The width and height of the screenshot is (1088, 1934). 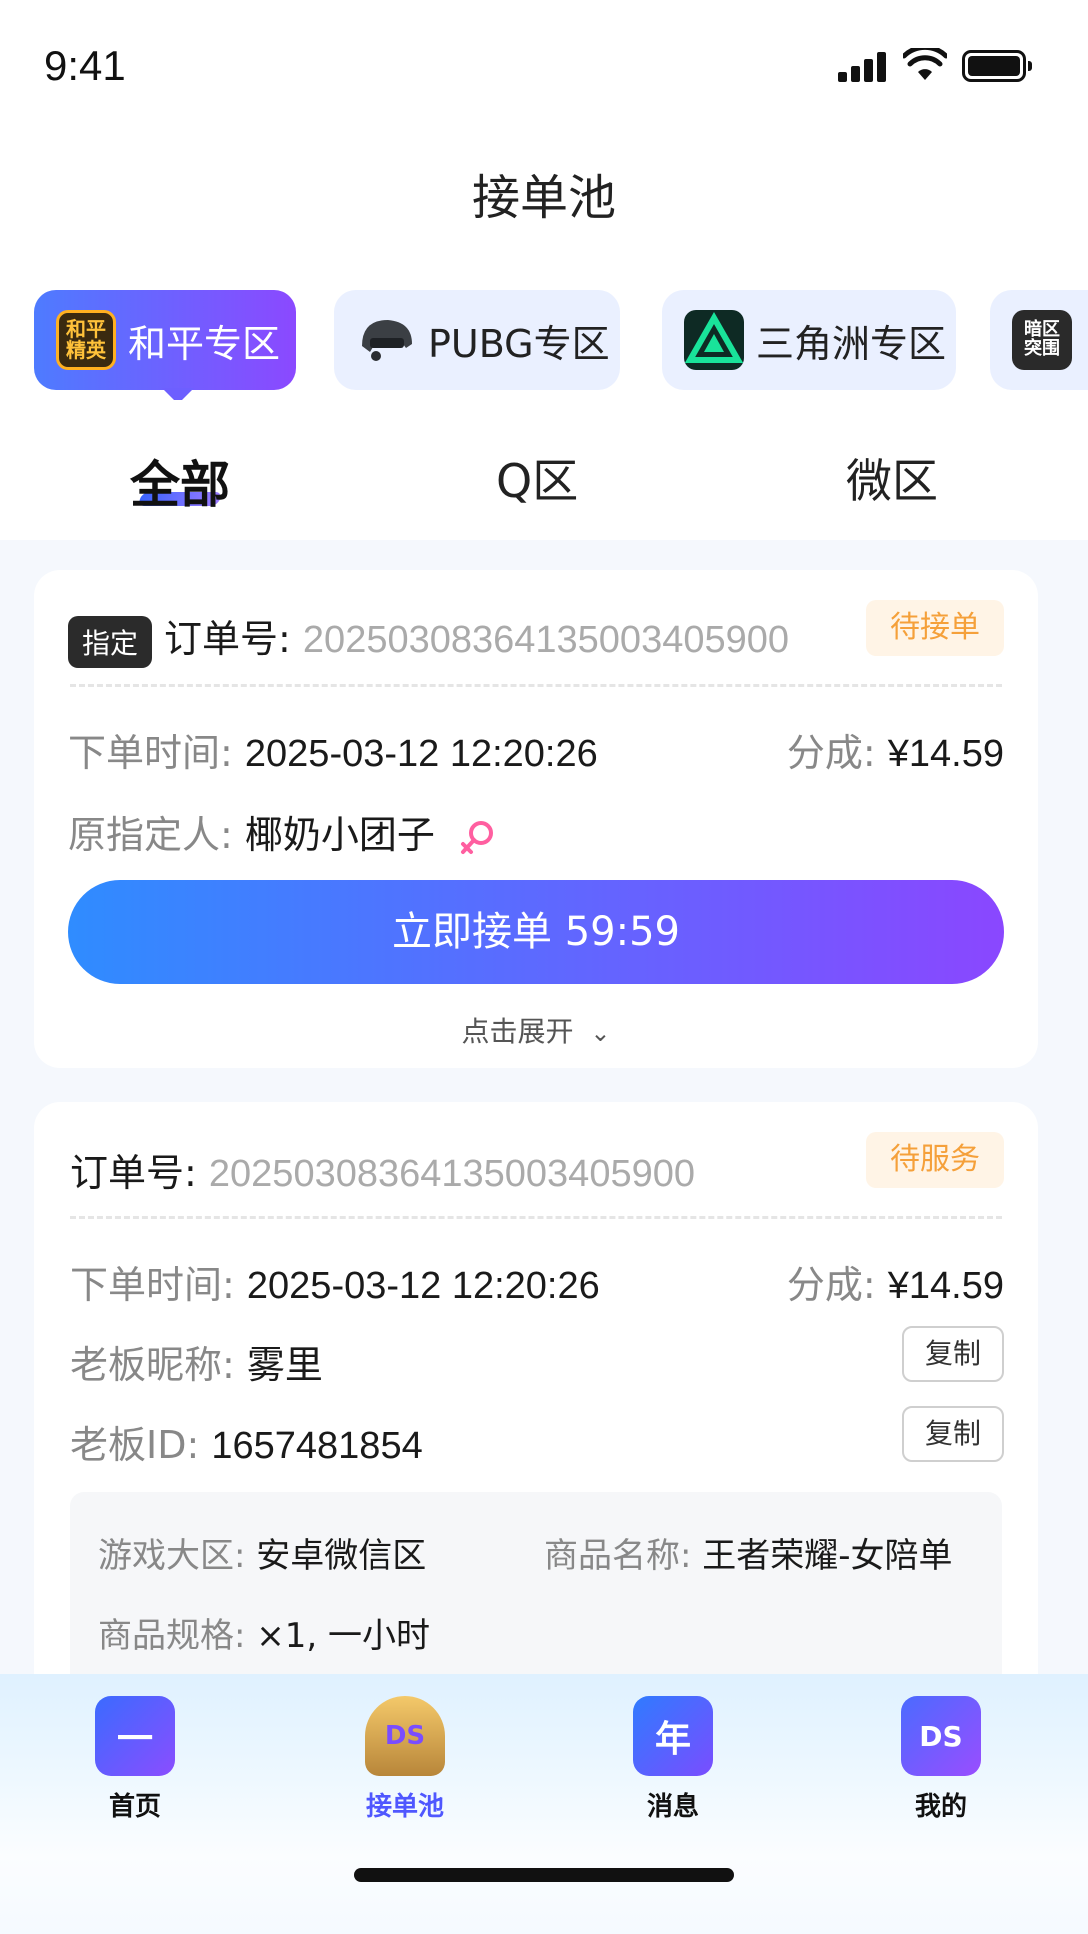 What do you see at coordinates (537, 478) in the screenshot?
I see `tab-q-zone: Q区` at bounding box center [537, 478].